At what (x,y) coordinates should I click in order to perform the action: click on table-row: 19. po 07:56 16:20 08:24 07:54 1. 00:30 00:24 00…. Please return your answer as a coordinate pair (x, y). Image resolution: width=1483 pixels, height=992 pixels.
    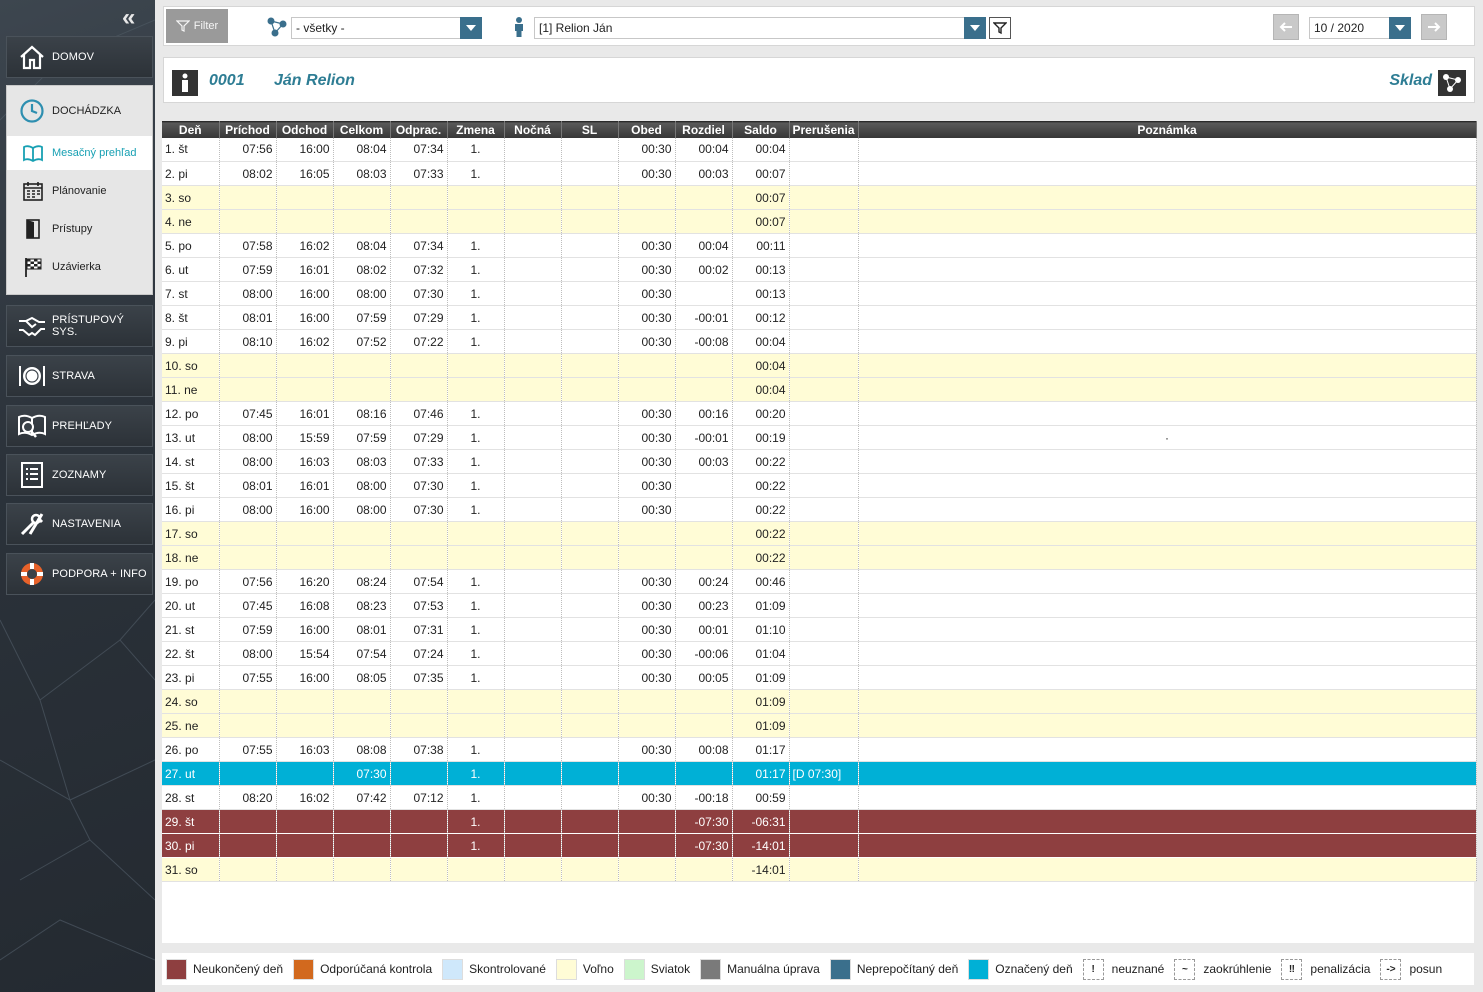
    Looking at the image, I should click on (819, 581).